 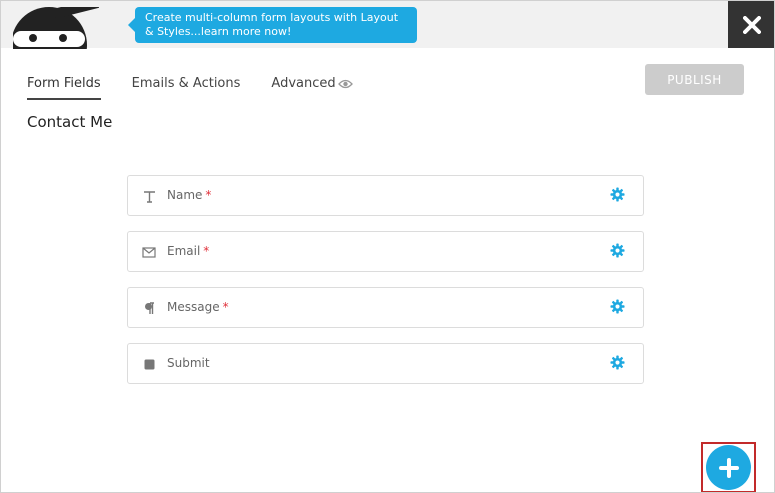 I want to click on tab-emails-actions: Emails & Actions, so click(x=186, y=87).